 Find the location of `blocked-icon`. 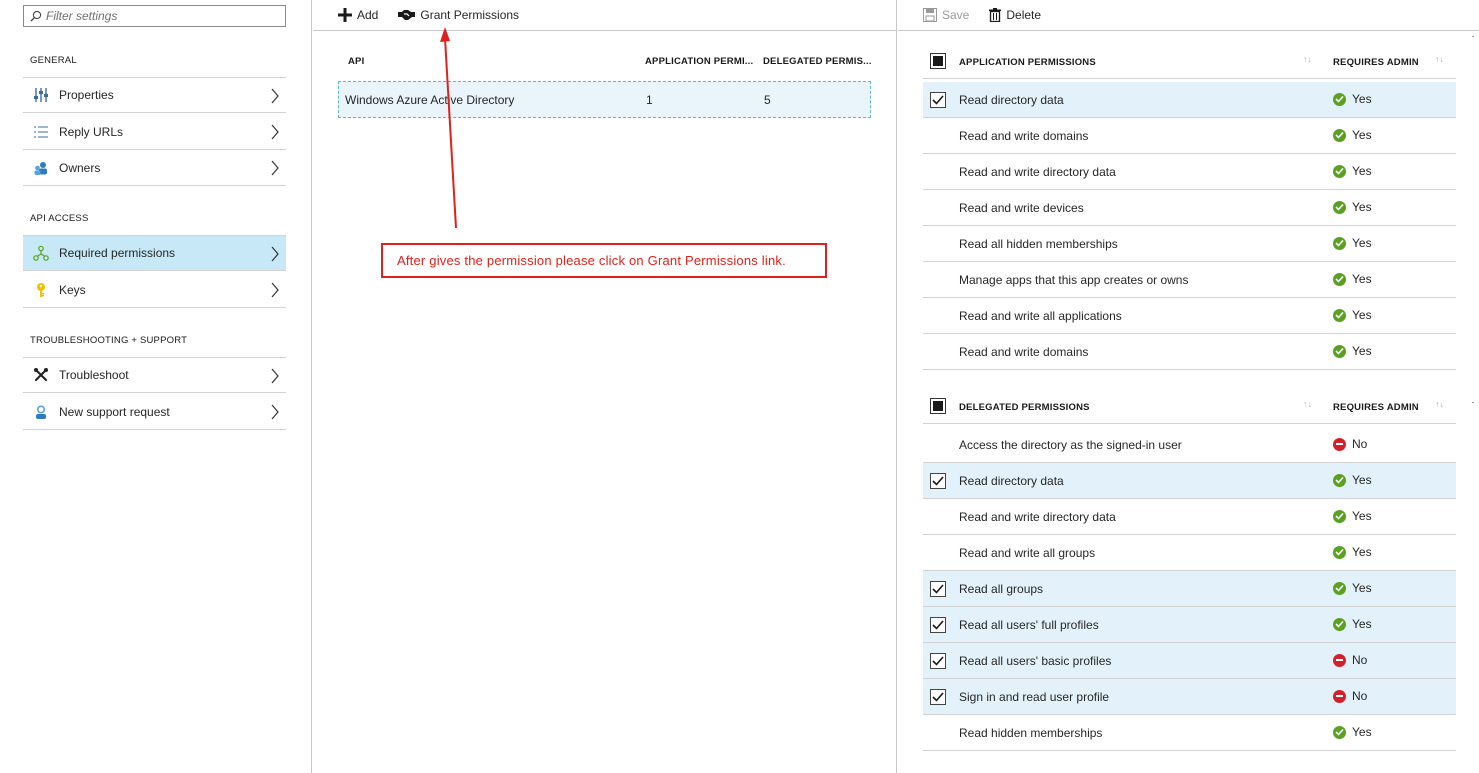

blocked-icon is located at coordinates (1339, 444).